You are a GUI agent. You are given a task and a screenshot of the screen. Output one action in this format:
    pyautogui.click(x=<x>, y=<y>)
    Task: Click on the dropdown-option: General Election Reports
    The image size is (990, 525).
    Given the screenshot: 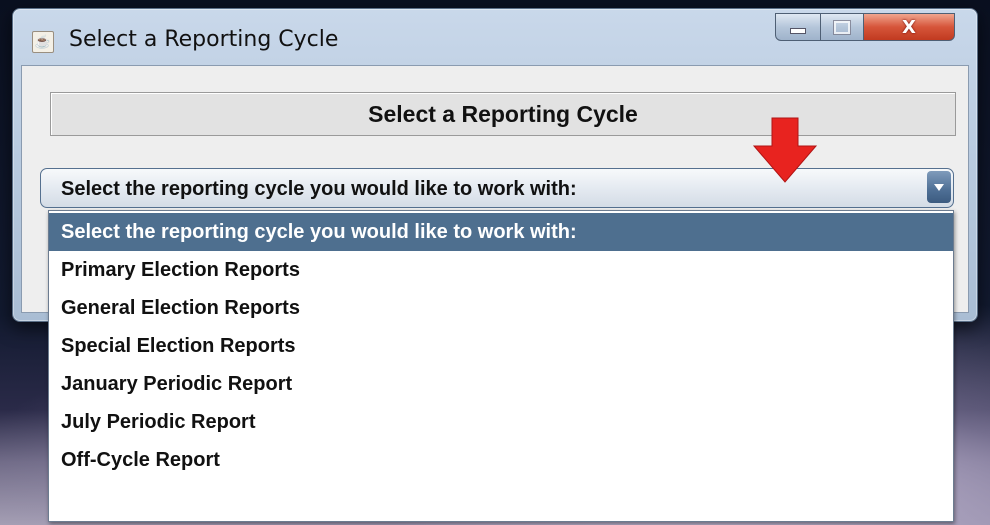 What is the action you would take?
    pyautogui.click(x=501, y=308)
    